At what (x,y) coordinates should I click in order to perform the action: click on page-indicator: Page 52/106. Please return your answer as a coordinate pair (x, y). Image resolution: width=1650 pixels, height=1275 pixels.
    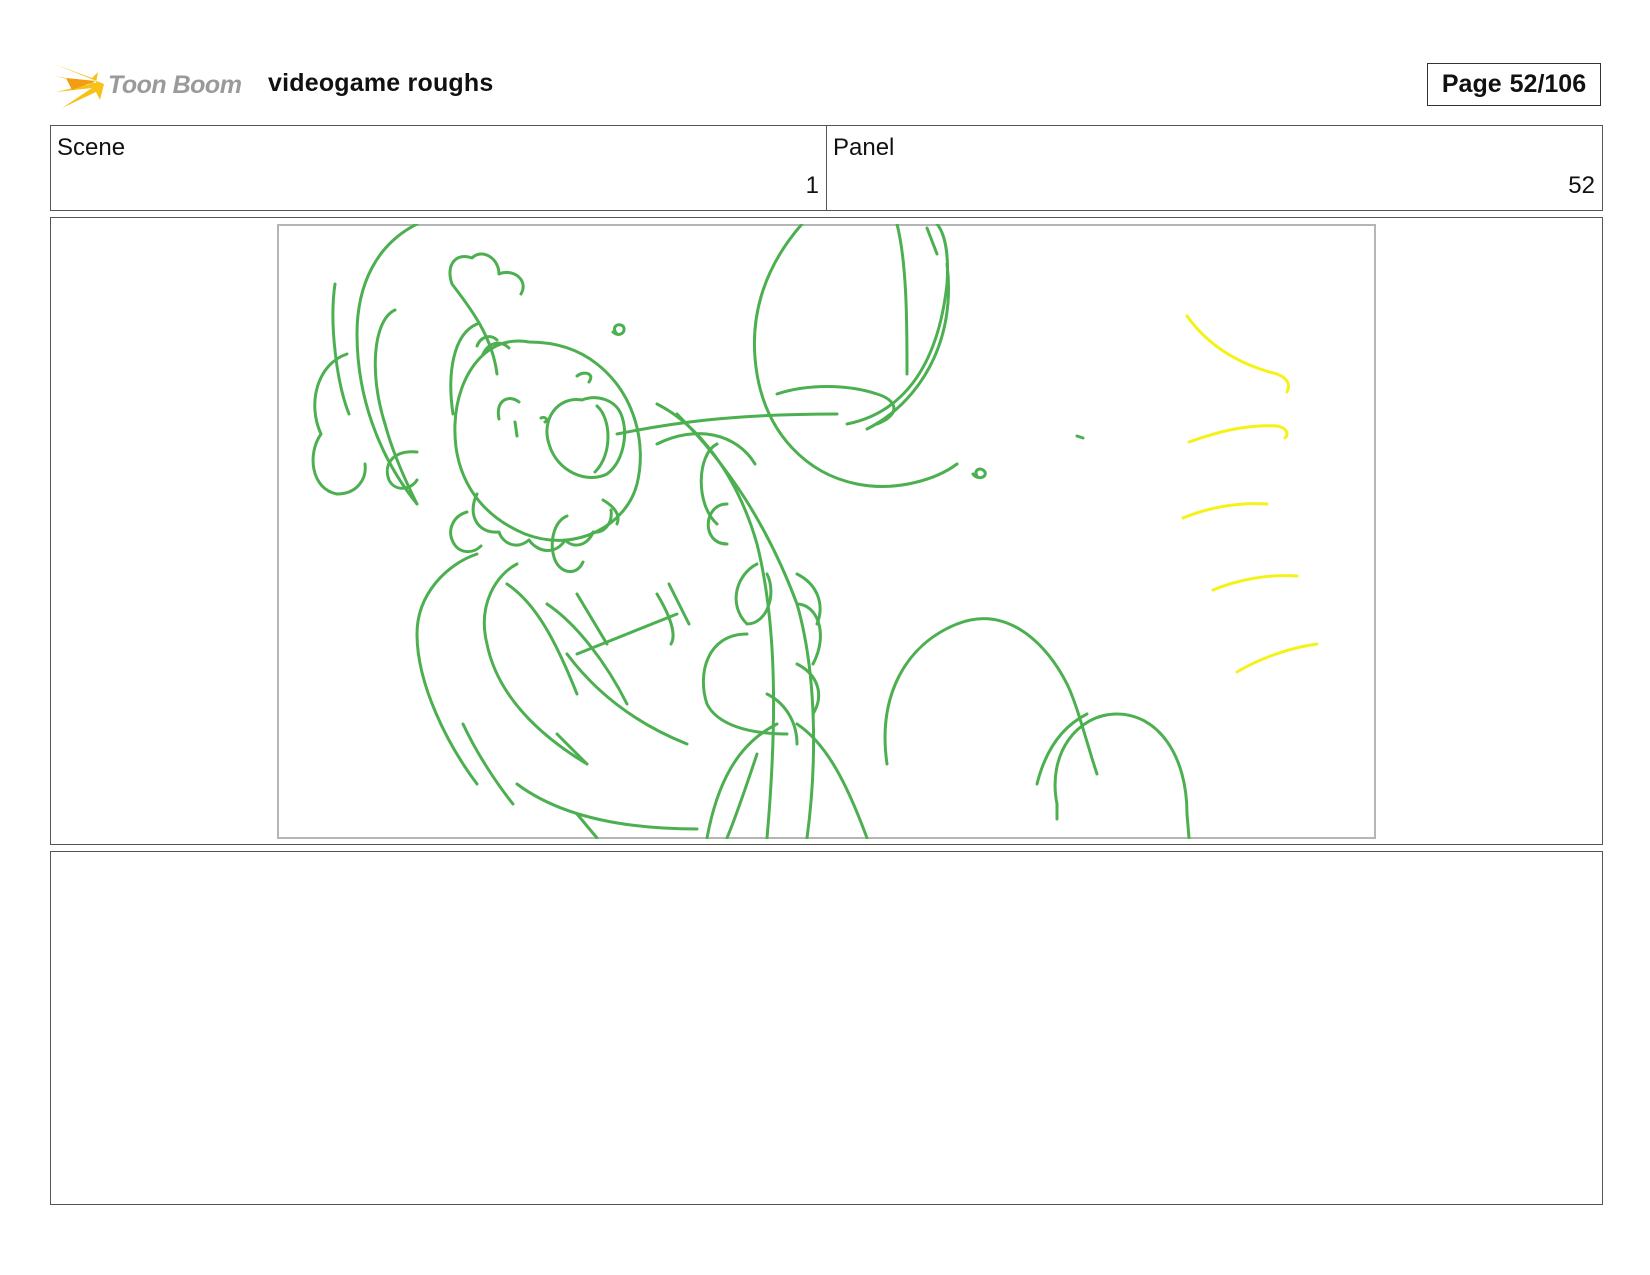
    Looking at the image, I should click on (1514, 84).